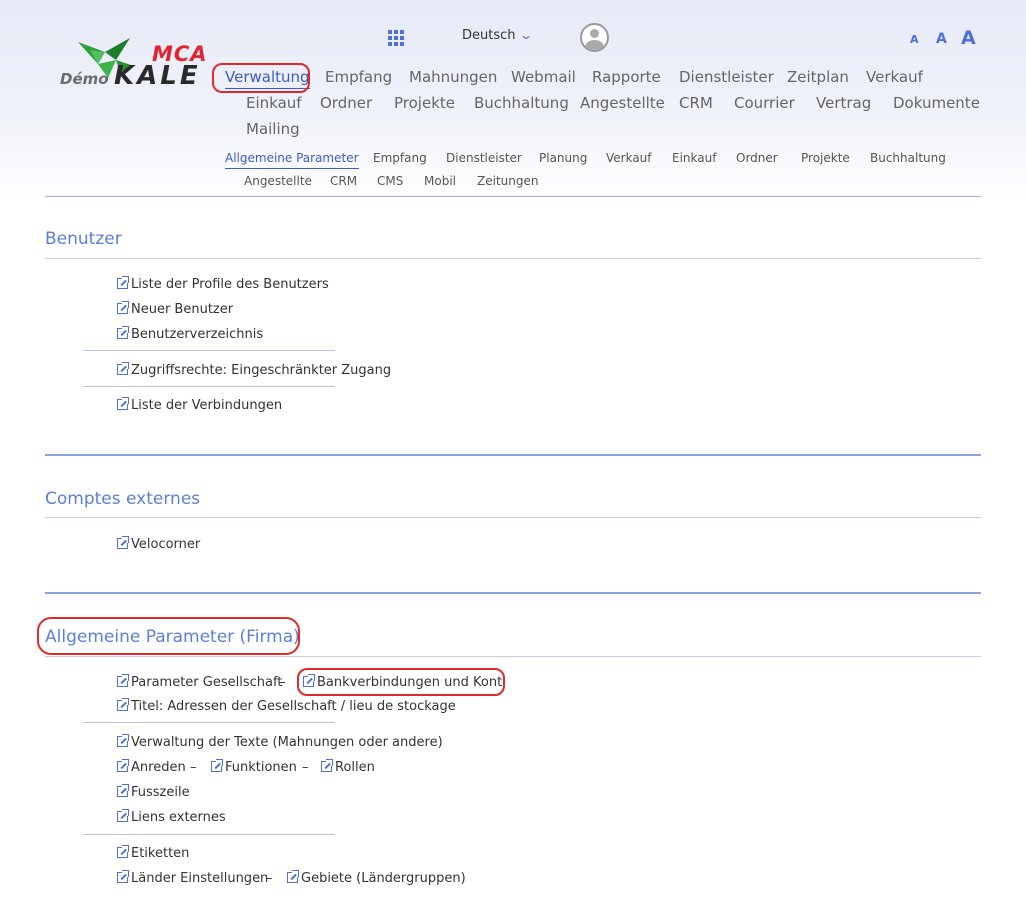 The height and width of the screenshot is (911, 1026). Describe the element at coordinates (894, 77) in the screenshot. I see `nav-verkauf: Verkauf` at that location.